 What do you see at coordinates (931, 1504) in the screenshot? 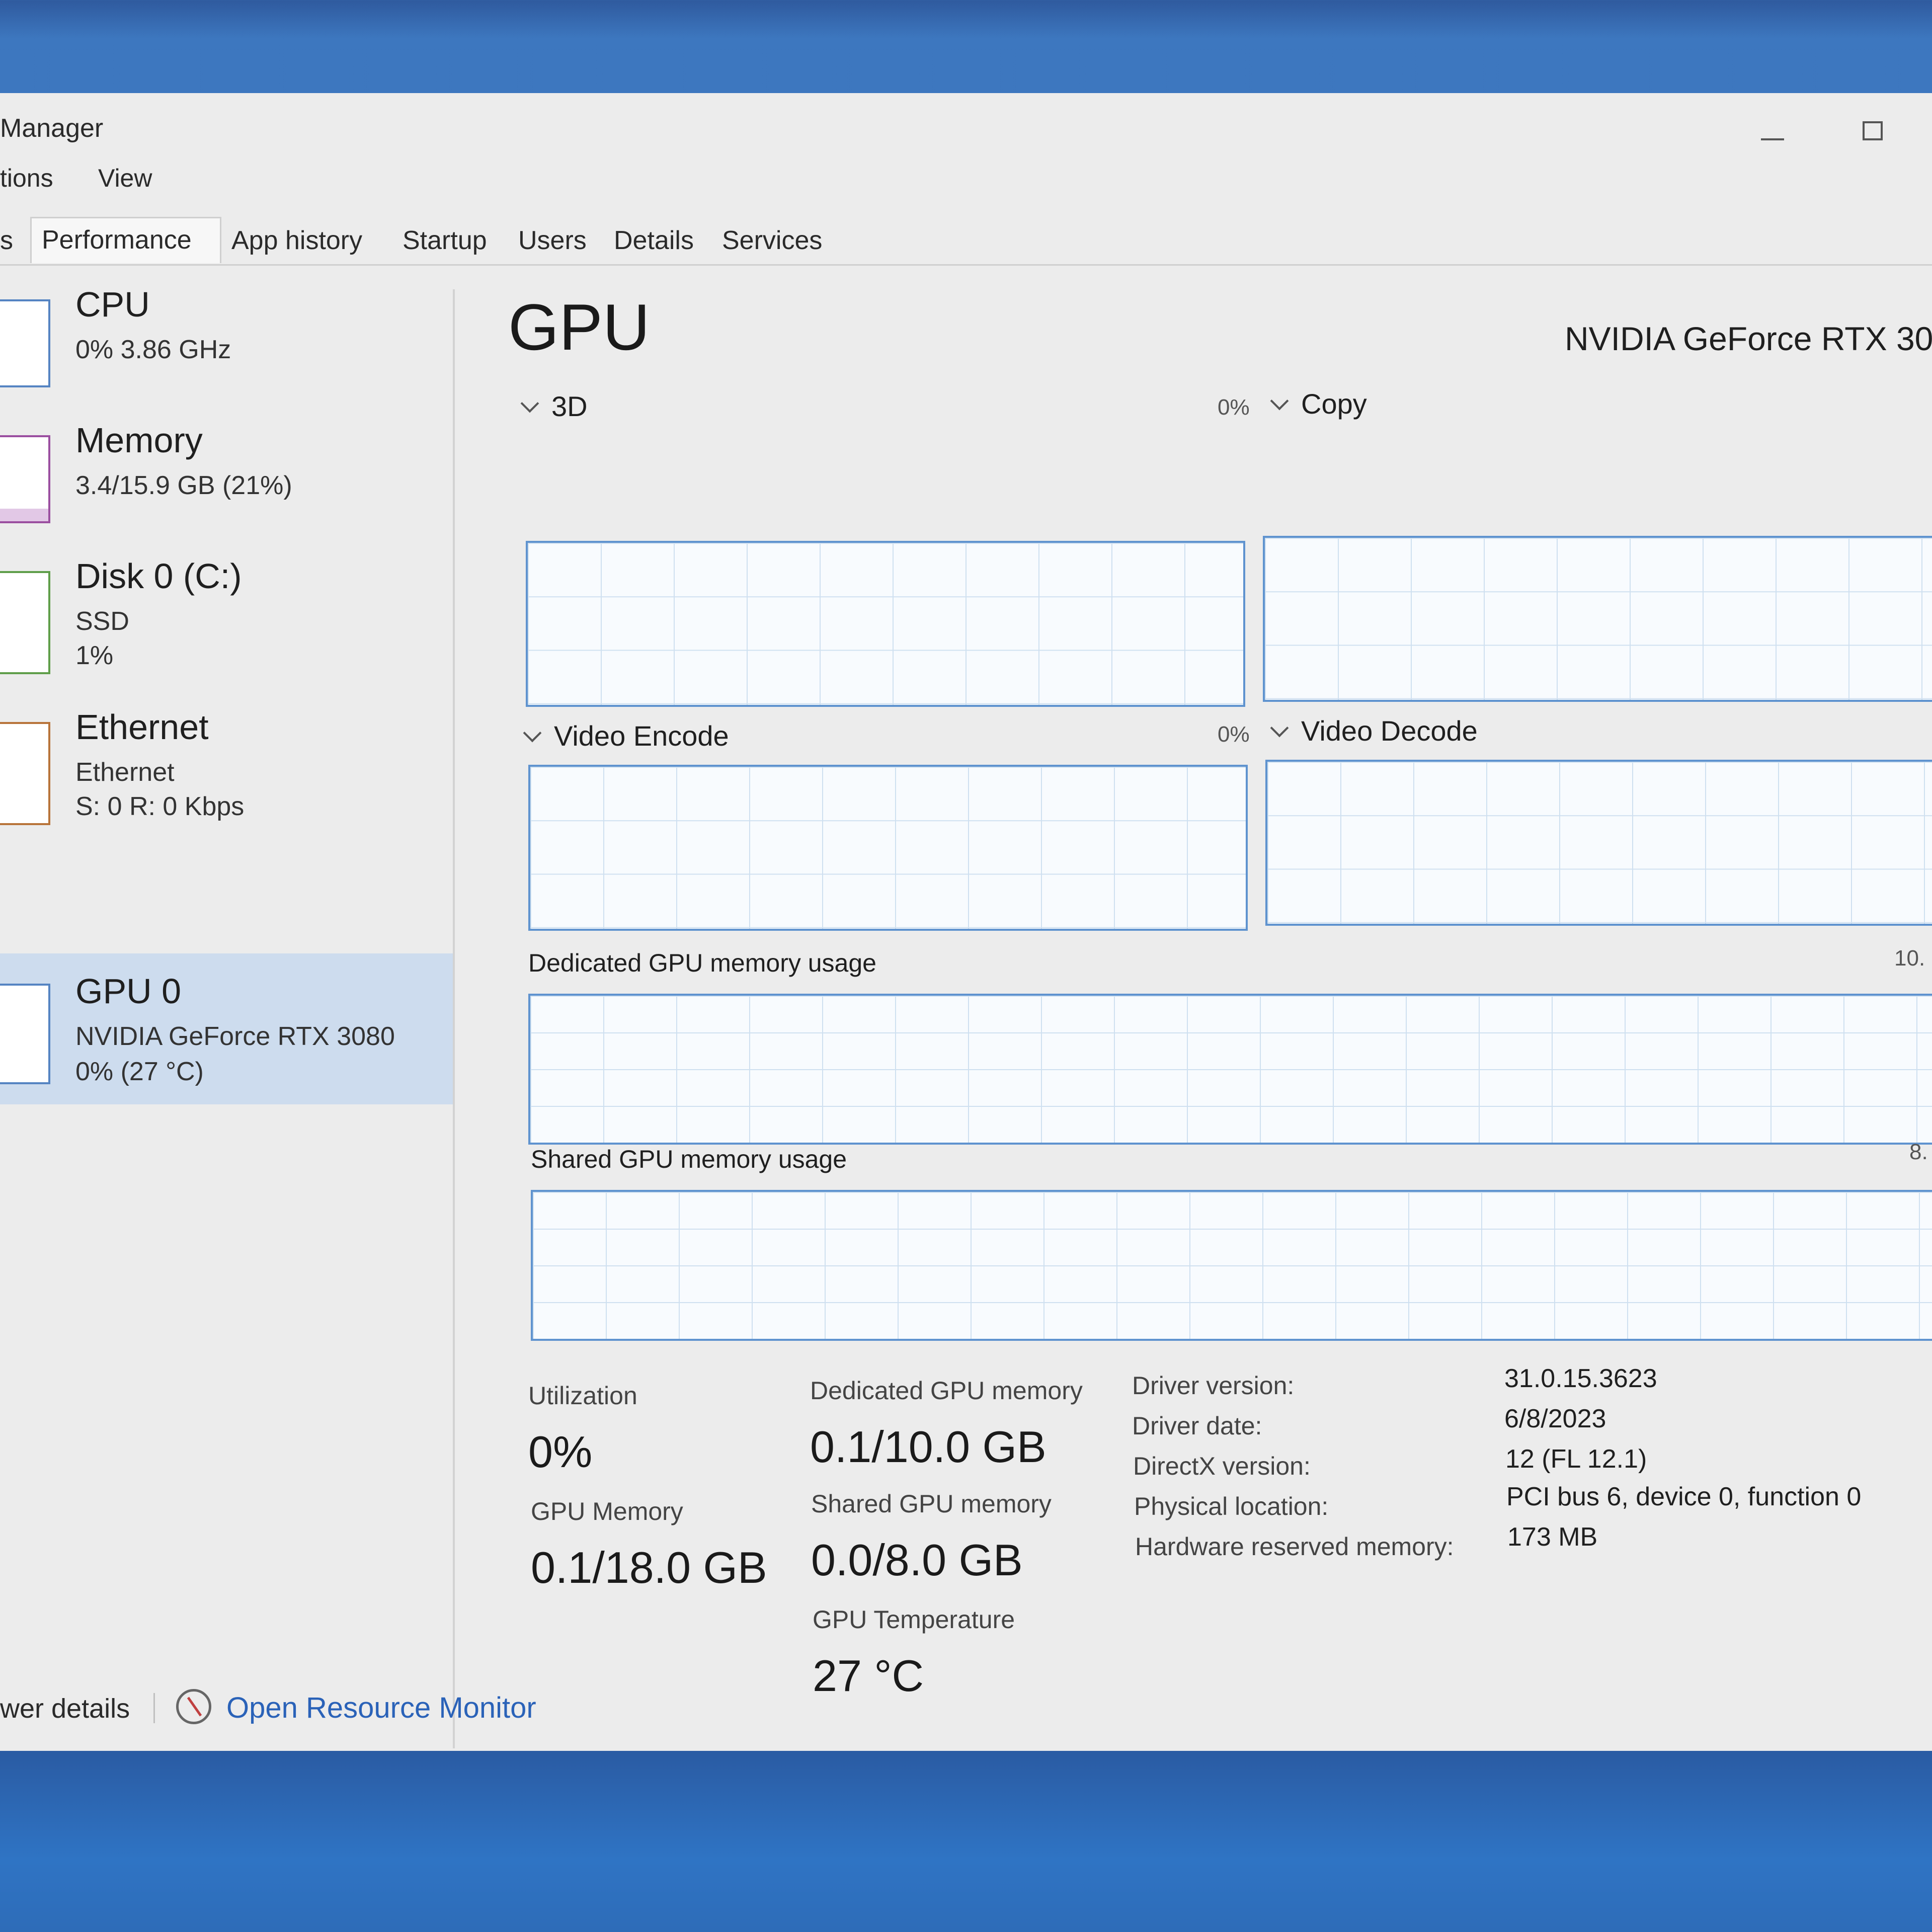
I see `shared-memory-label: Shared GPU memory` at bounding box center [931, 1504].